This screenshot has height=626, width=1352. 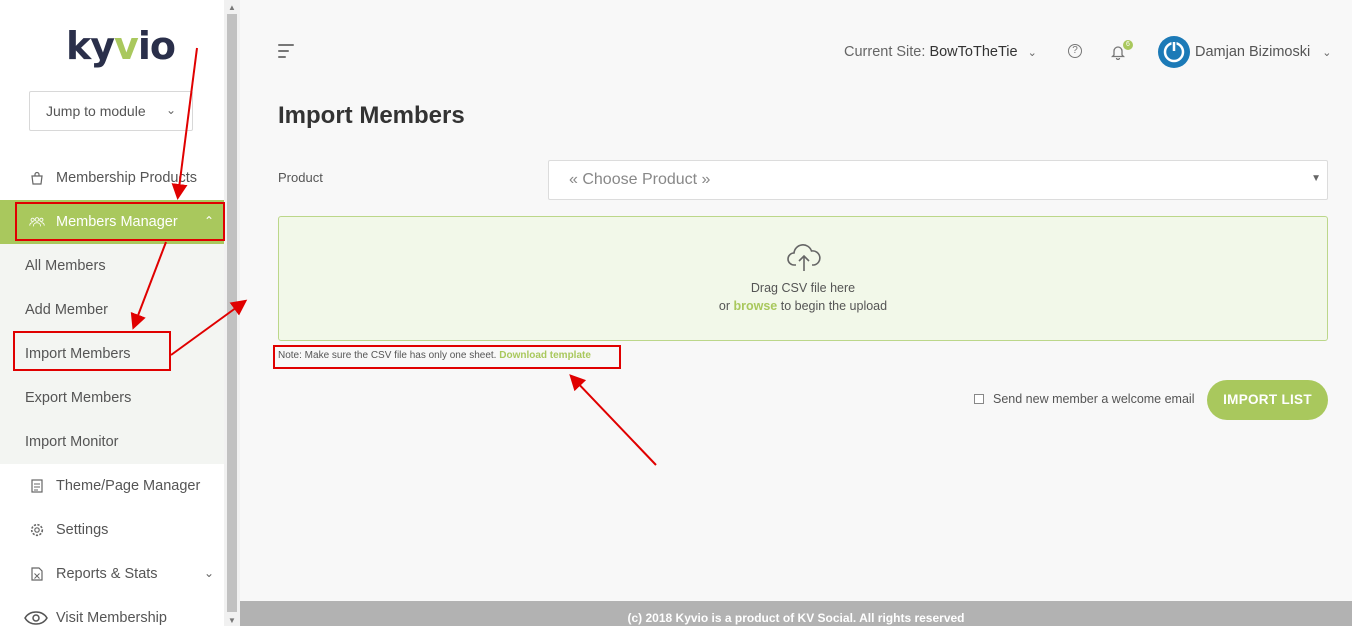 What do you see at coordinates (371, 115) in the screenshot?
I see `page-title: Import Members` at bounding box center [371, 115].